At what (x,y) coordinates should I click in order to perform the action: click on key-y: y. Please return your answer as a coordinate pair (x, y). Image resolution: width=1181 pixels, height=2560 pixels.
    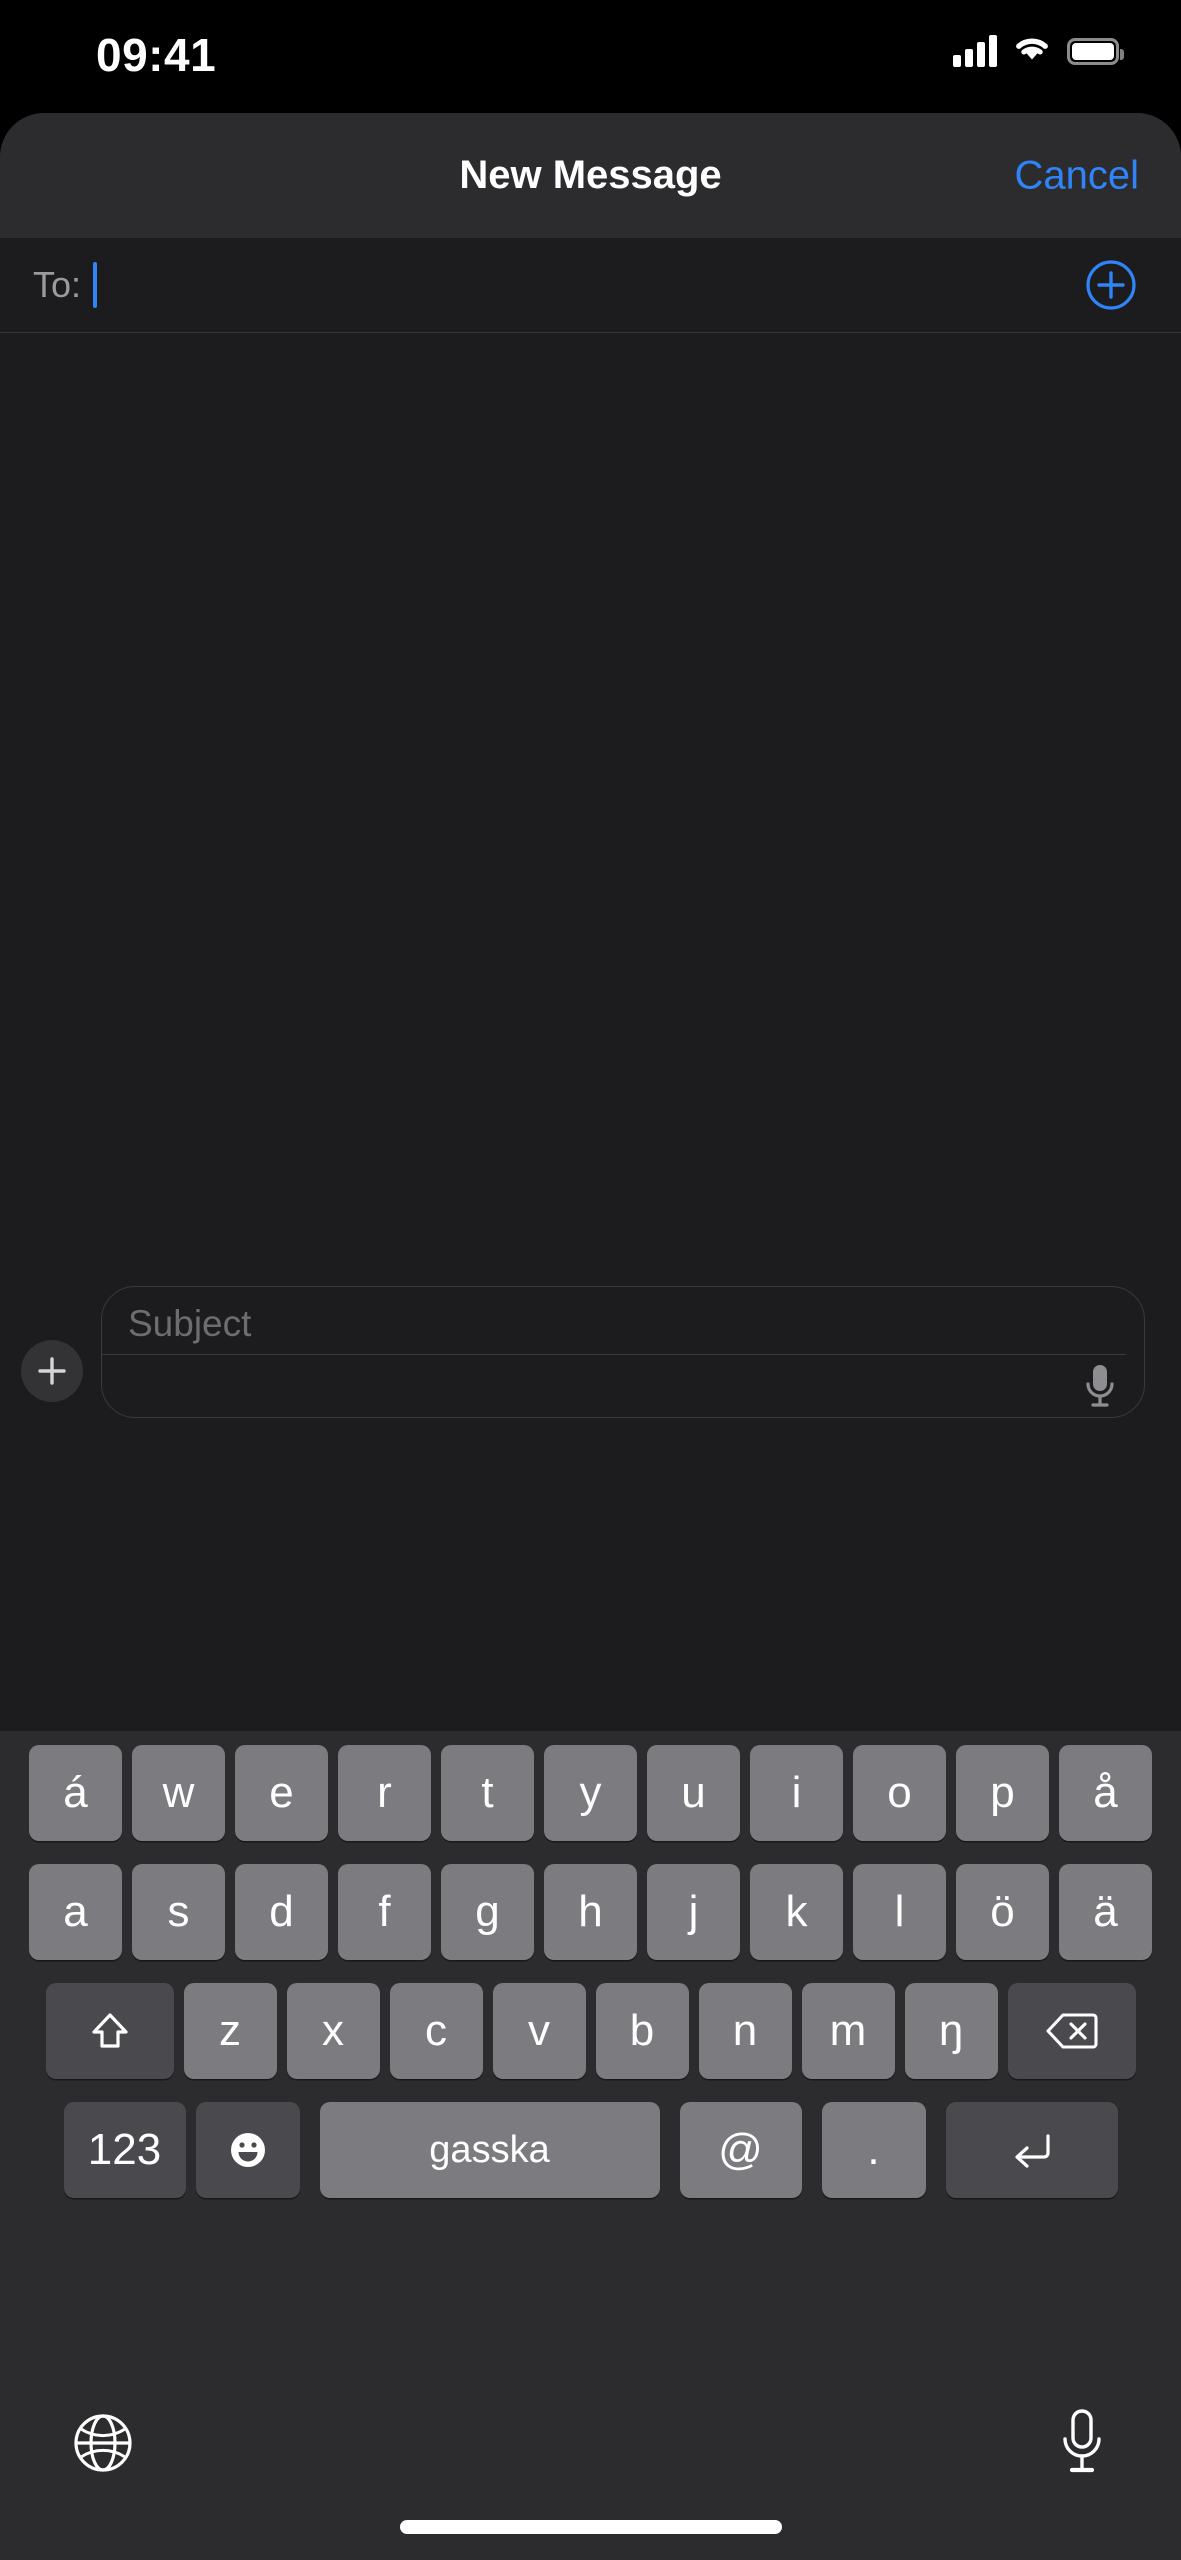
    Looking at the image, I should click on (590, 1793).